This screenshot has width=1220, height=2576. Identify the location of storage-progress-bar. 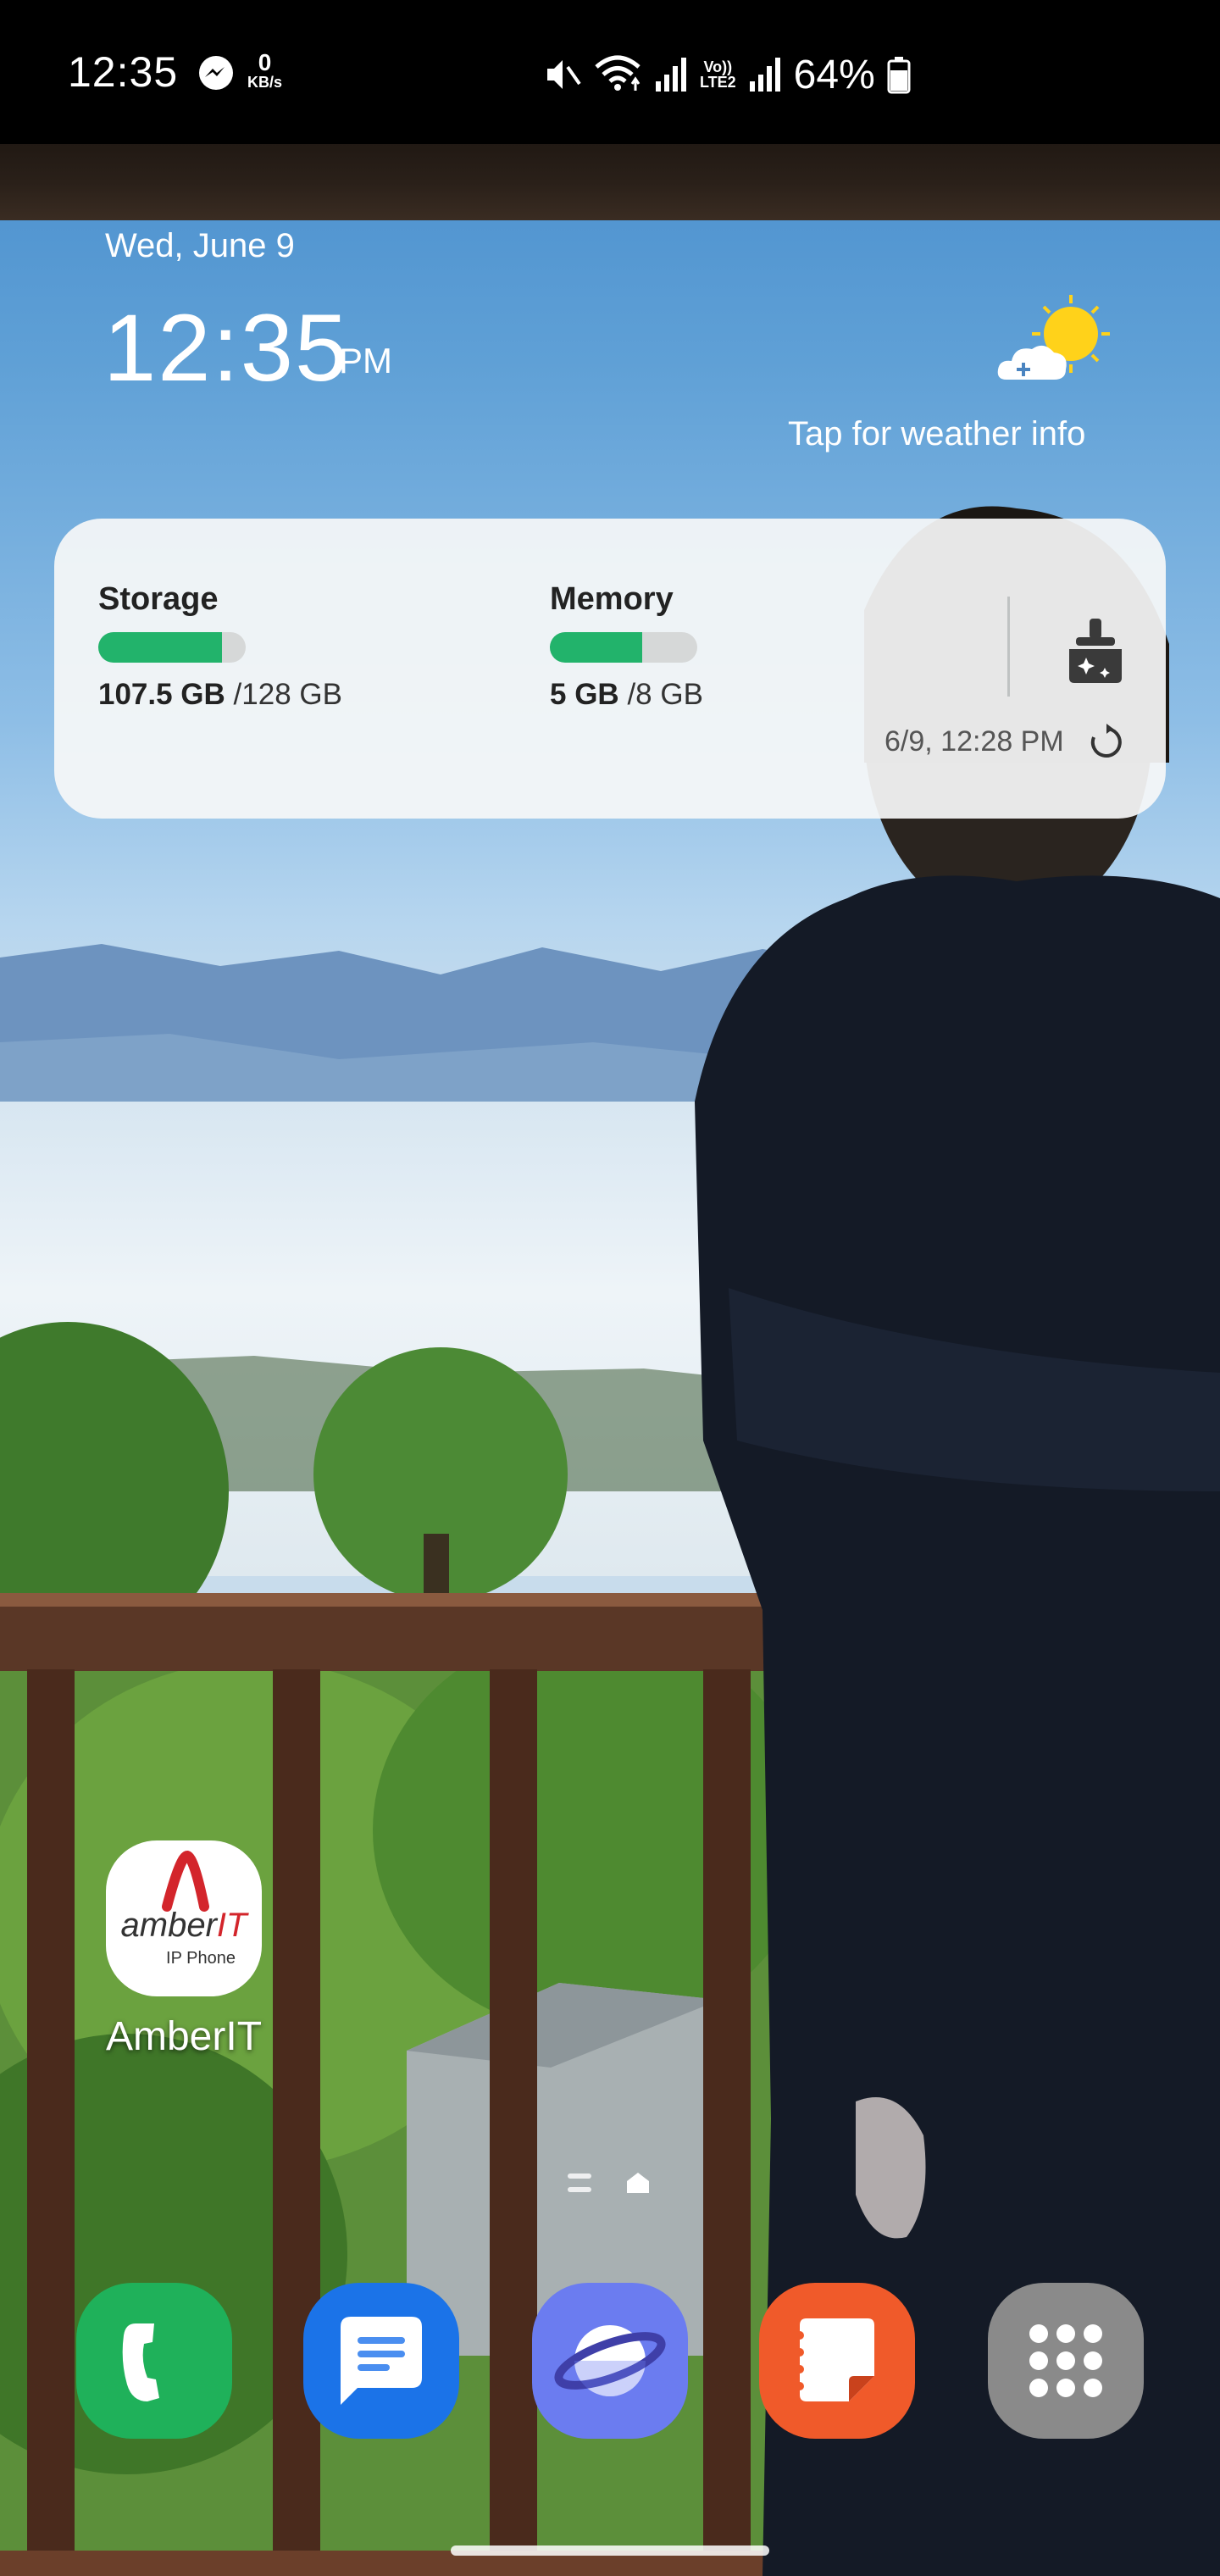
(172, 647).